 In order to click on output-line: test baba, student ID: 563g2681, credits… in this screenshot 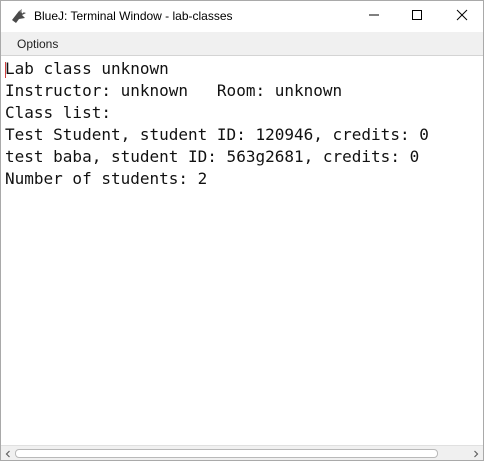, I will do `click(212, 156)`.